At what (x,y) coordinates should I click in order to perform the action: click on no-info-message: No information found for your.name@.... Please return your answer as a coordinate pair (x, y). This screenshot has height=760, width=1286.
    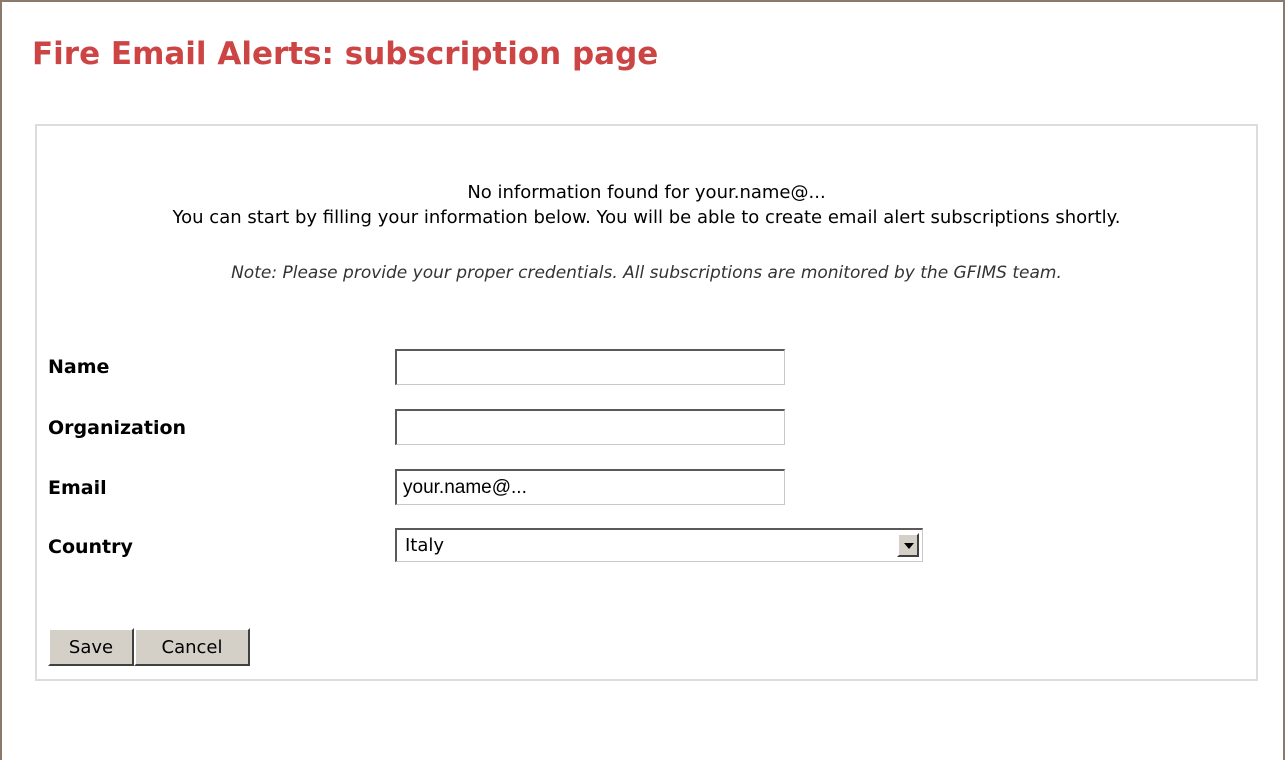
    Looking at the image, I should click on (646, 192).